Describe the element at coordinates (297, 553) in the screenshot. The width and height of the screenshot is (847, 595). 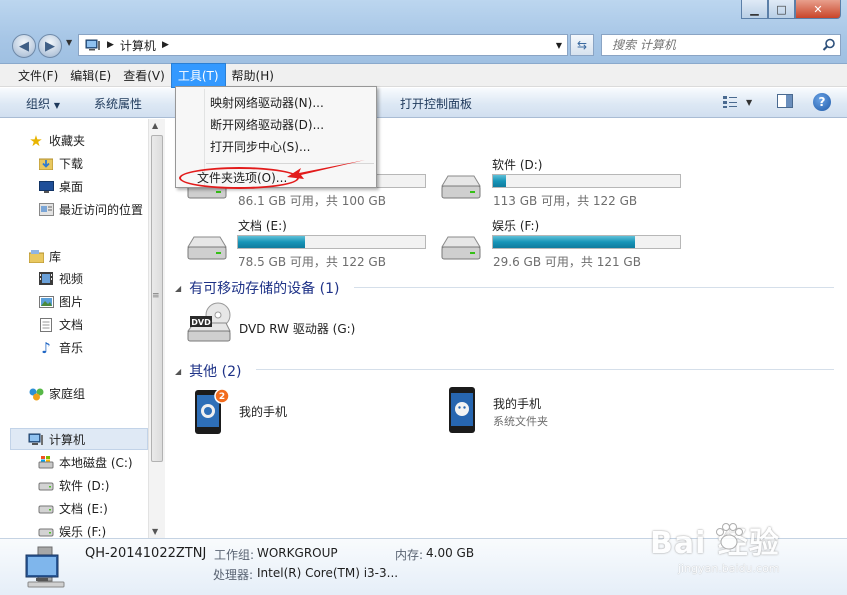
I see `workgroup-value: WORKGROUP` at that location.